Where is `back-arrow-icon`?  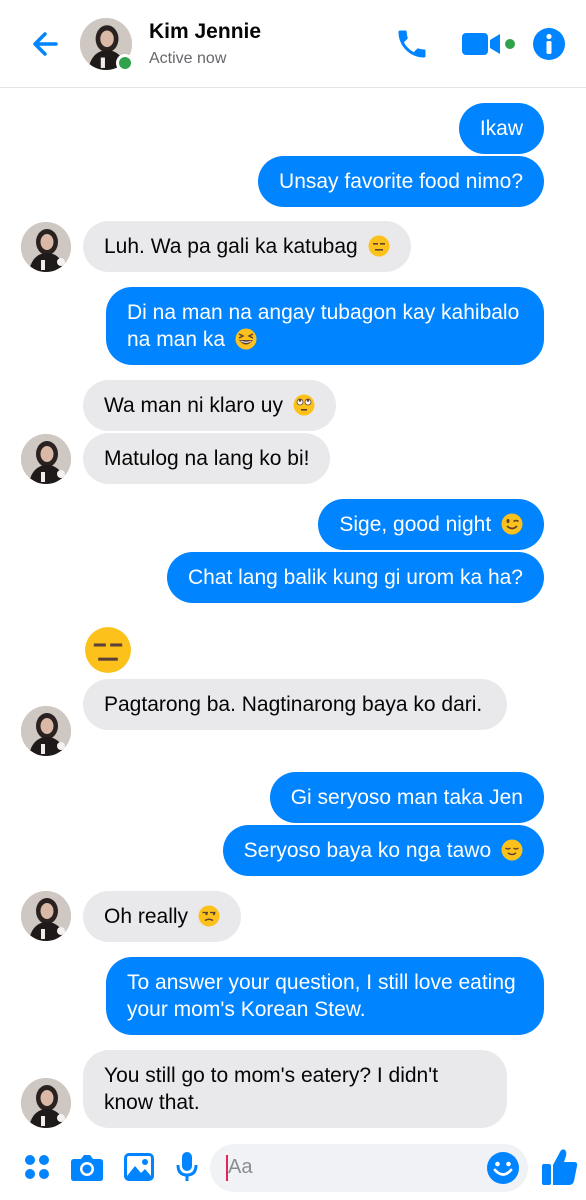
back-arrow-icon is located at coordinates (45, 44).